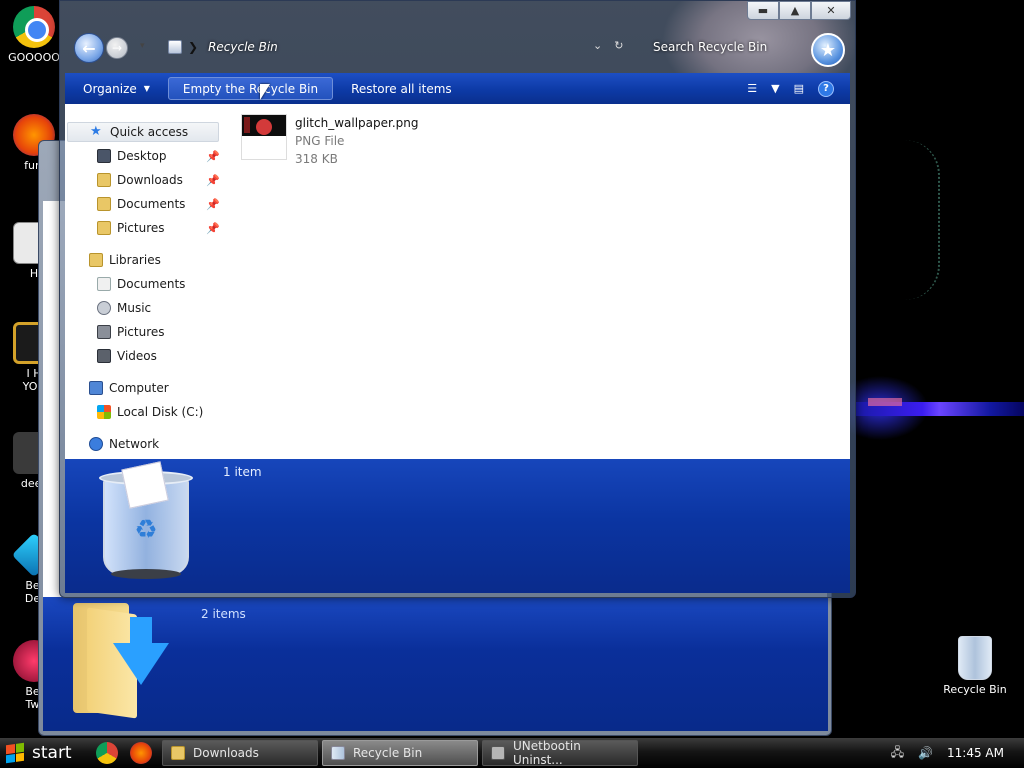 This screenshot has width=1024, height=768. I want to click on file-item: glitch_wallpaper.png PNG File 318 KB, so click(330, 141).